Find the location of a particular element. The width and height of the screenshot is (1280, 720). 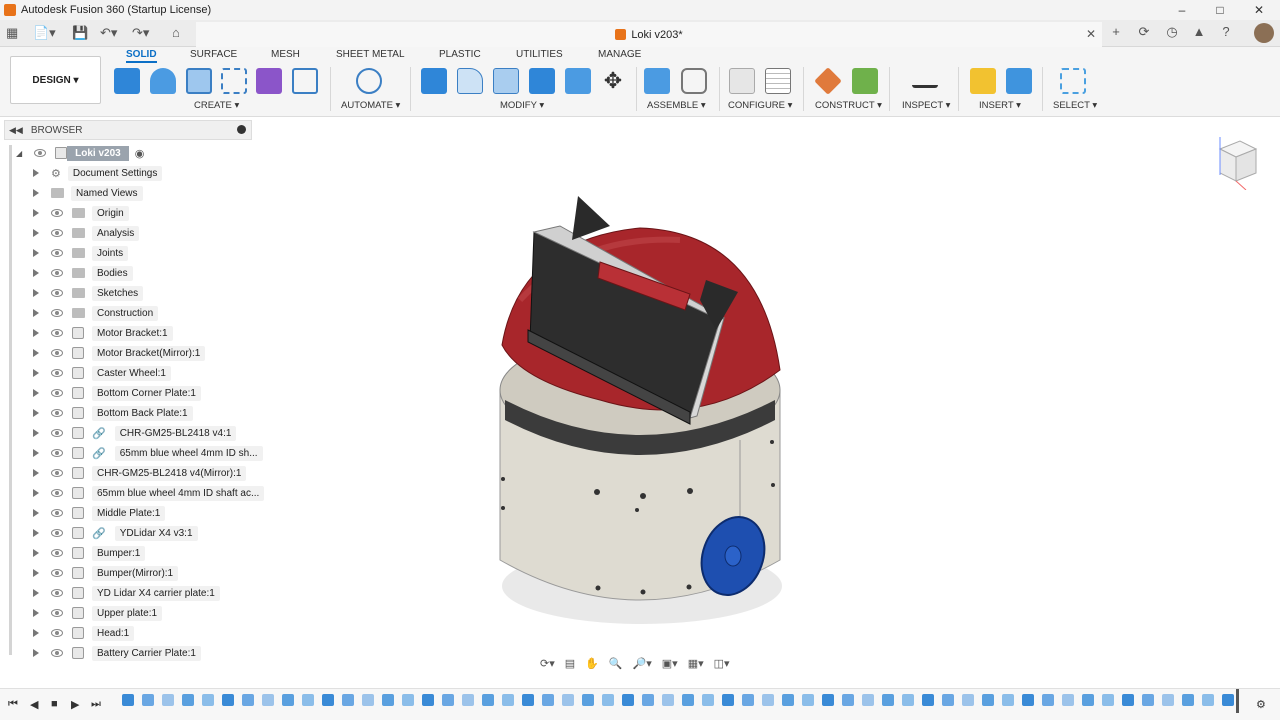

undo-icon: ↶▾ is located at coordinates (108, 33).